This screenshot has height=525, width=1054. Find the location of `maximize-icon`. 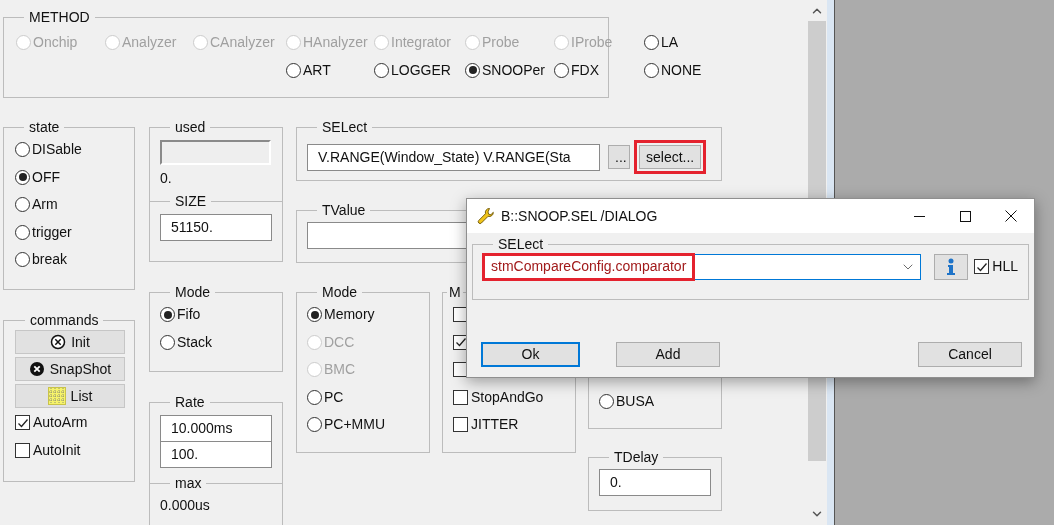

maximize-icon is located at coordinates (965, 216).